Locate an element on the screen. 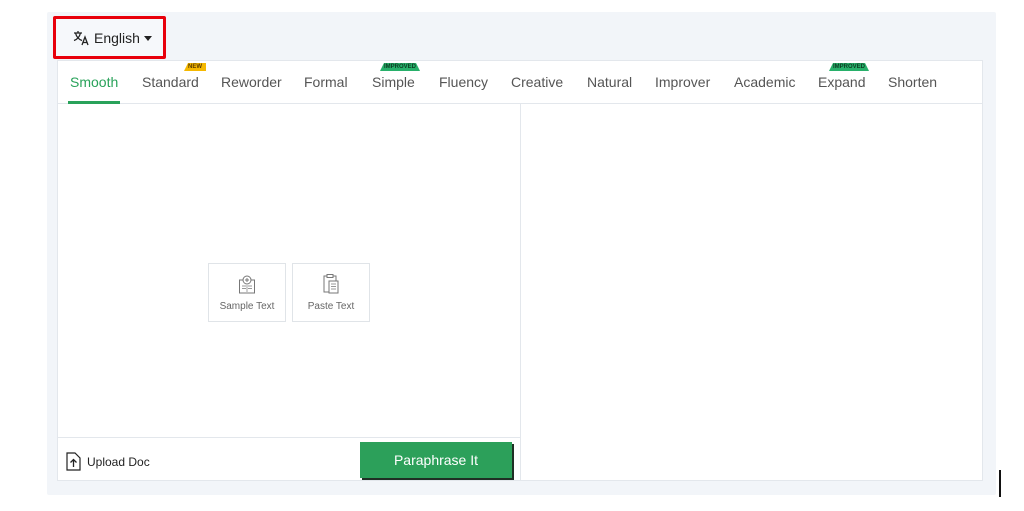  upload-doc-label: Upload Doc is located at coordinates (118, 461).